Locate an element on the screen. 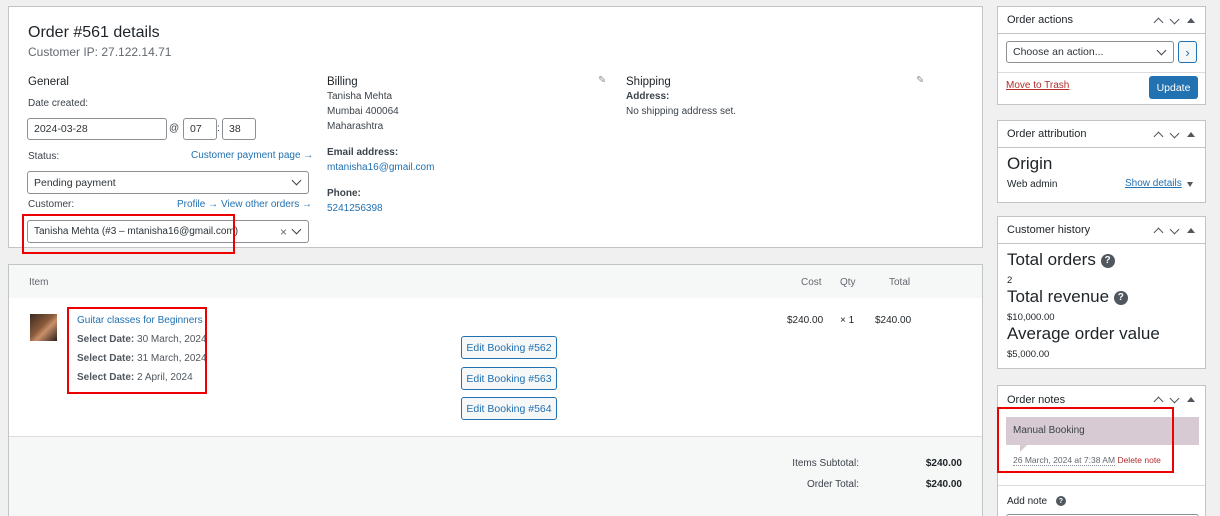 The image size is (1220, 516). edit-booking-564-button: Edit Booking #564 is located at coordinates (509, 408).